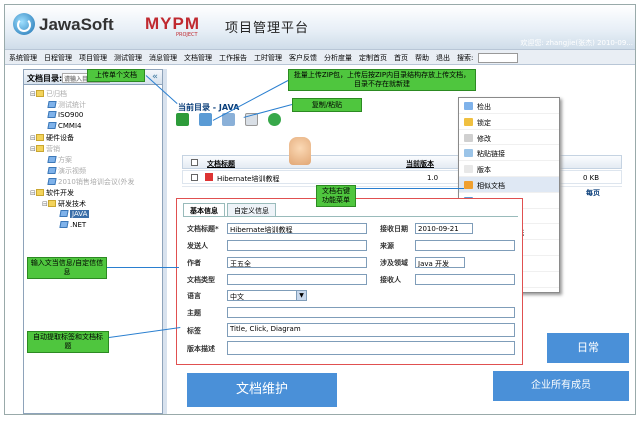 The width and height of the screenshot is (644, 425). What do you see at coordinates (371, 348) in the screenshot?
I see `version-desc-field` at bounding box center [371, 348].